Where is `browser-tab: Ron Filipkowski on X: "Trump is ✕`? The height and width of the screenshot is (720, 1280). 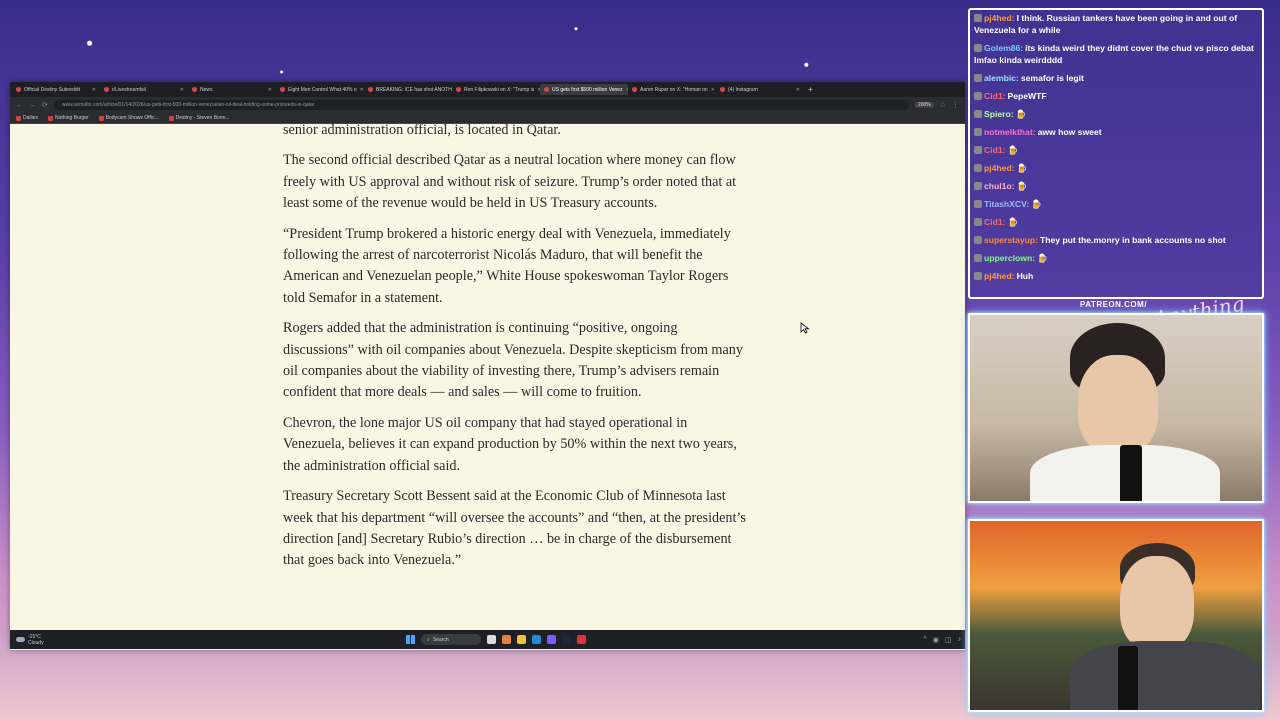 browser-tab: Ron Filipkowski on X: "Trump is ✕ is located at coordinates (496, 89).